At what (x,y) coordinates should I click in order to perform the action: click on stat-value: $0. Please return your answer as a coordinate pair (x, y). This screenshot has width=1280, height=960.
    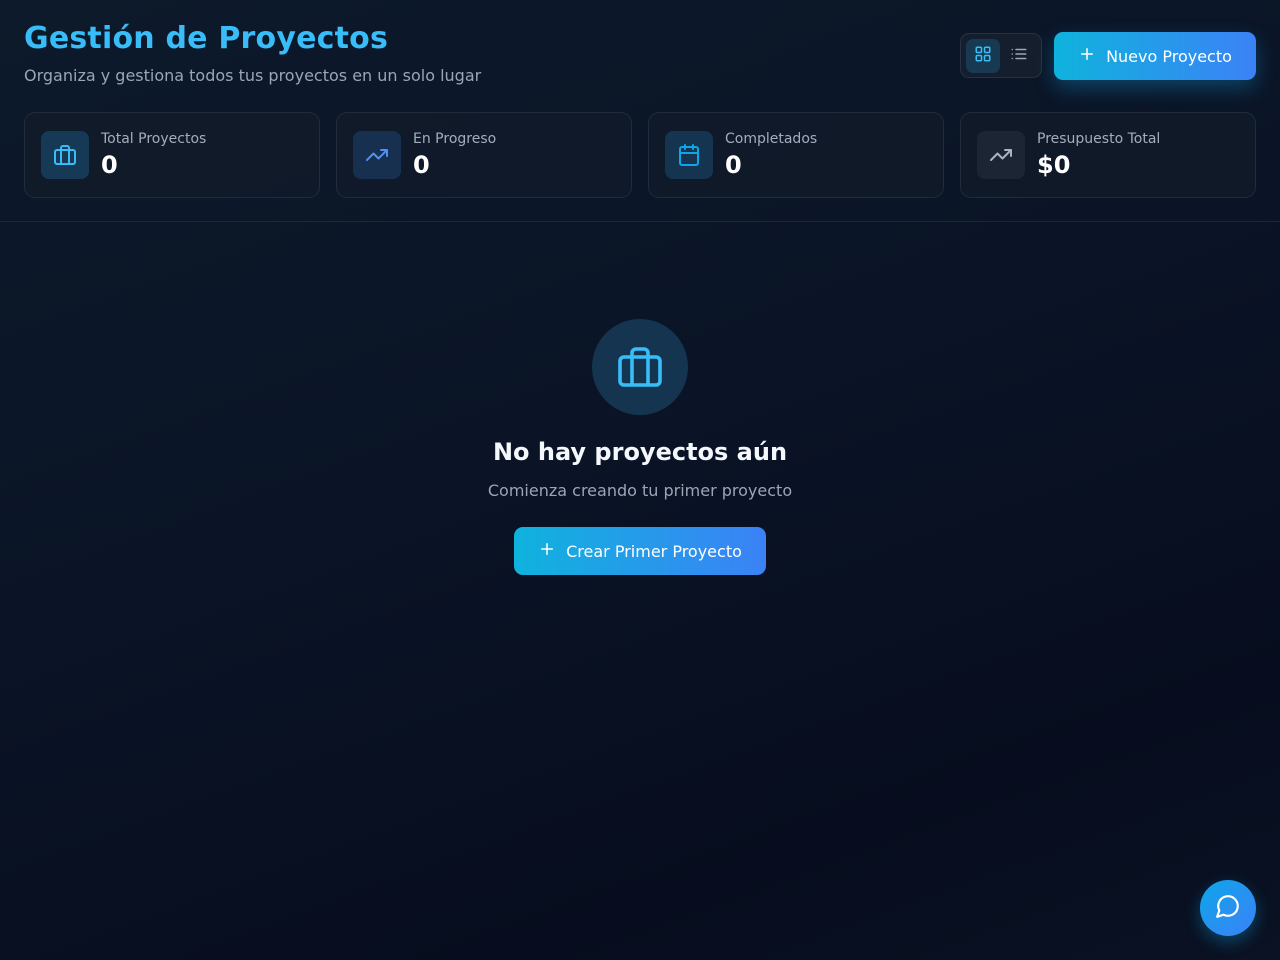
    Looking at the image, I should click on (1054, 165).